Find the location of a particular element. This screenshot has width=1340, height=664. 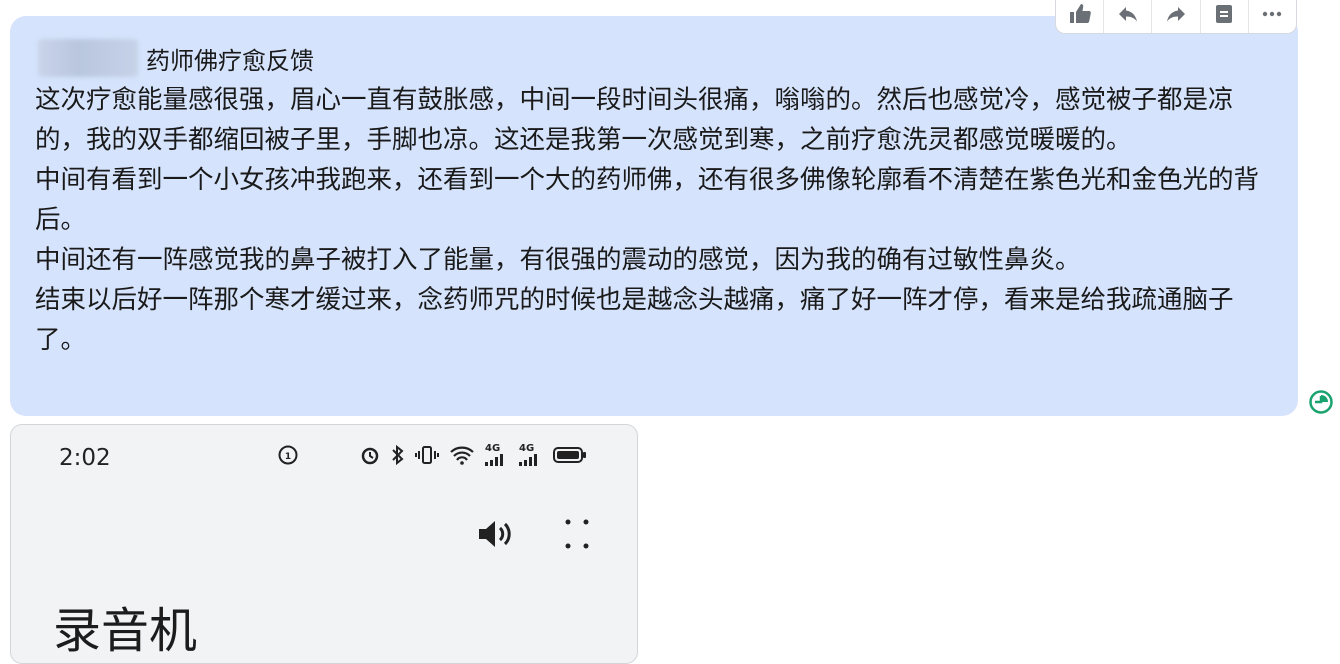

alarm-icon is located at coordinates (370, 455).